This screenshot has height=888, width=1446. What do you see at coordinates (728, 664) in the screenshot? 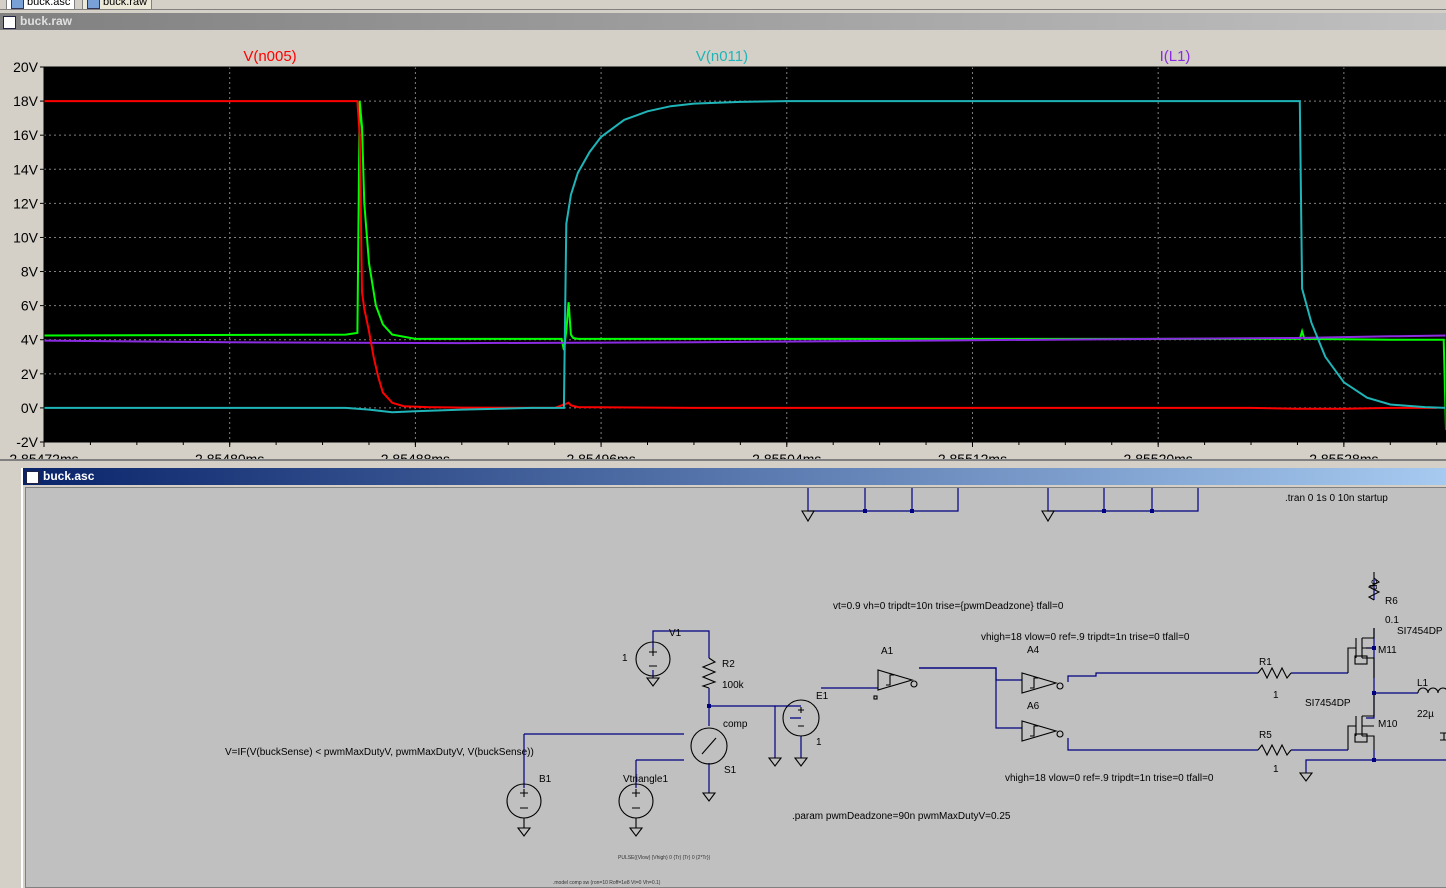
I see `r2-label: R2` at bounding box center [728, 664].